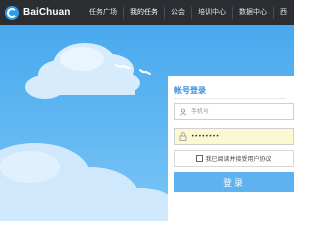  What do you see at coordinates (232, 211) in the screenshot?
I see `watermark-text: jingyan.baidu.com` at bounding box center [232, 211].